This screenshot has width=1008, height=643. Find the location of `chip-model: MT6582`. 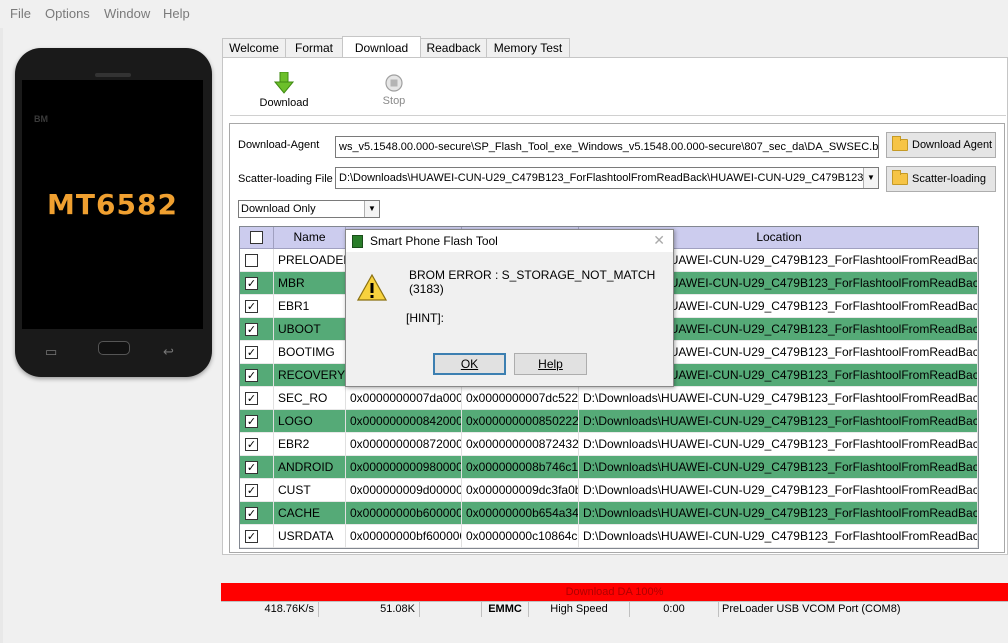

chip-model: MT6582 is located at coordinates (112, 204).